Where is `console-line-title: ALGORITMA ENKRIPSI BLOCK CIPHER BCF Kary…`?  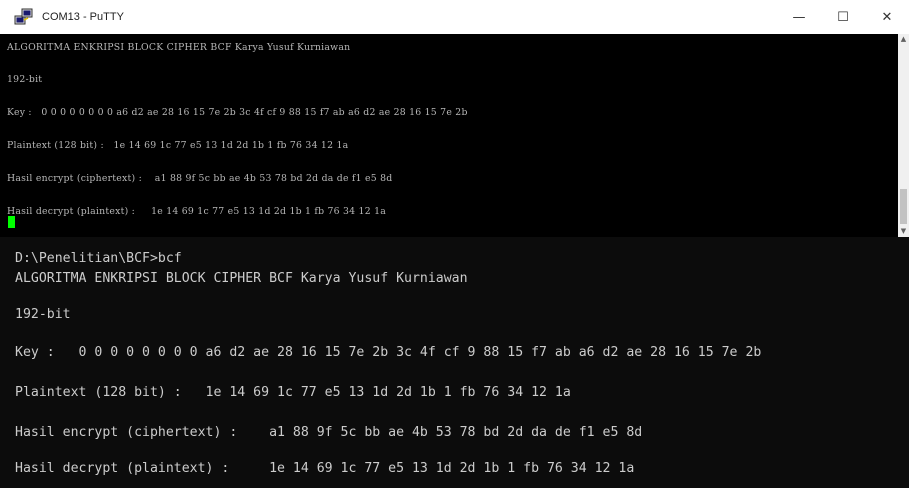 console-line-title: ALGORITMA ENKRIPSI BLOCK CIPHER BCF Kary… is located at coordinates (241, 278).